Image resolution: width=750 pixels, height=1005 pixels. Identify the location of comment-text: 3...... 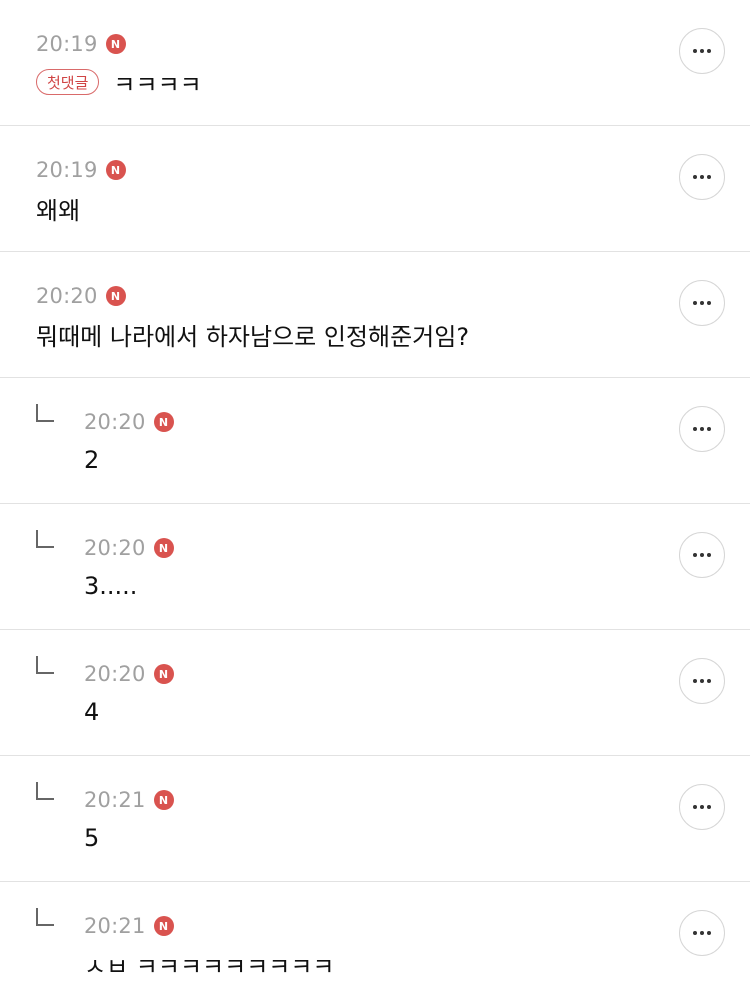
(111, 586).